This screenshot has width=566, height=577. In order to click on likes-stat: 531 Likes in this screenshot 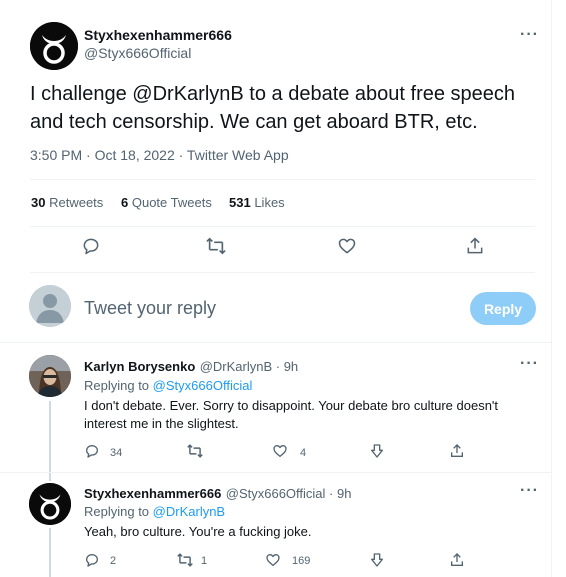, I will do `click(257, 202)`.